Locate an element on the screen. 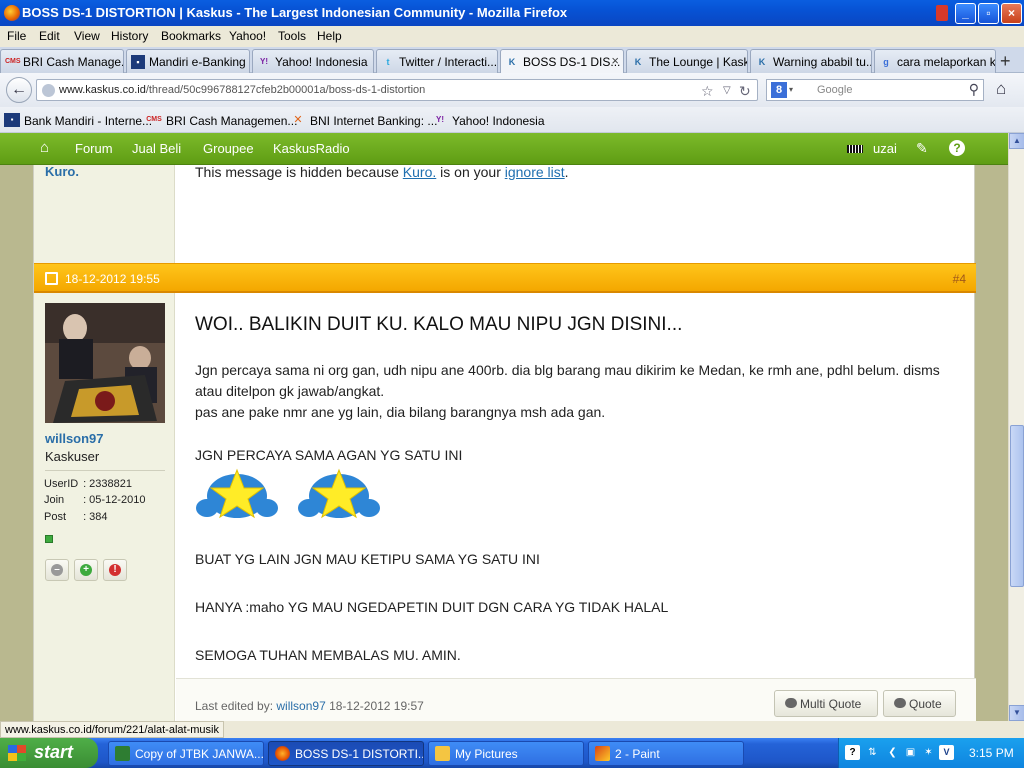 The width and height of the screenshot is (1024, 768). bookmark-yahoo: Y! Yahoo! Indonesia is located at coordinates (488, 121).